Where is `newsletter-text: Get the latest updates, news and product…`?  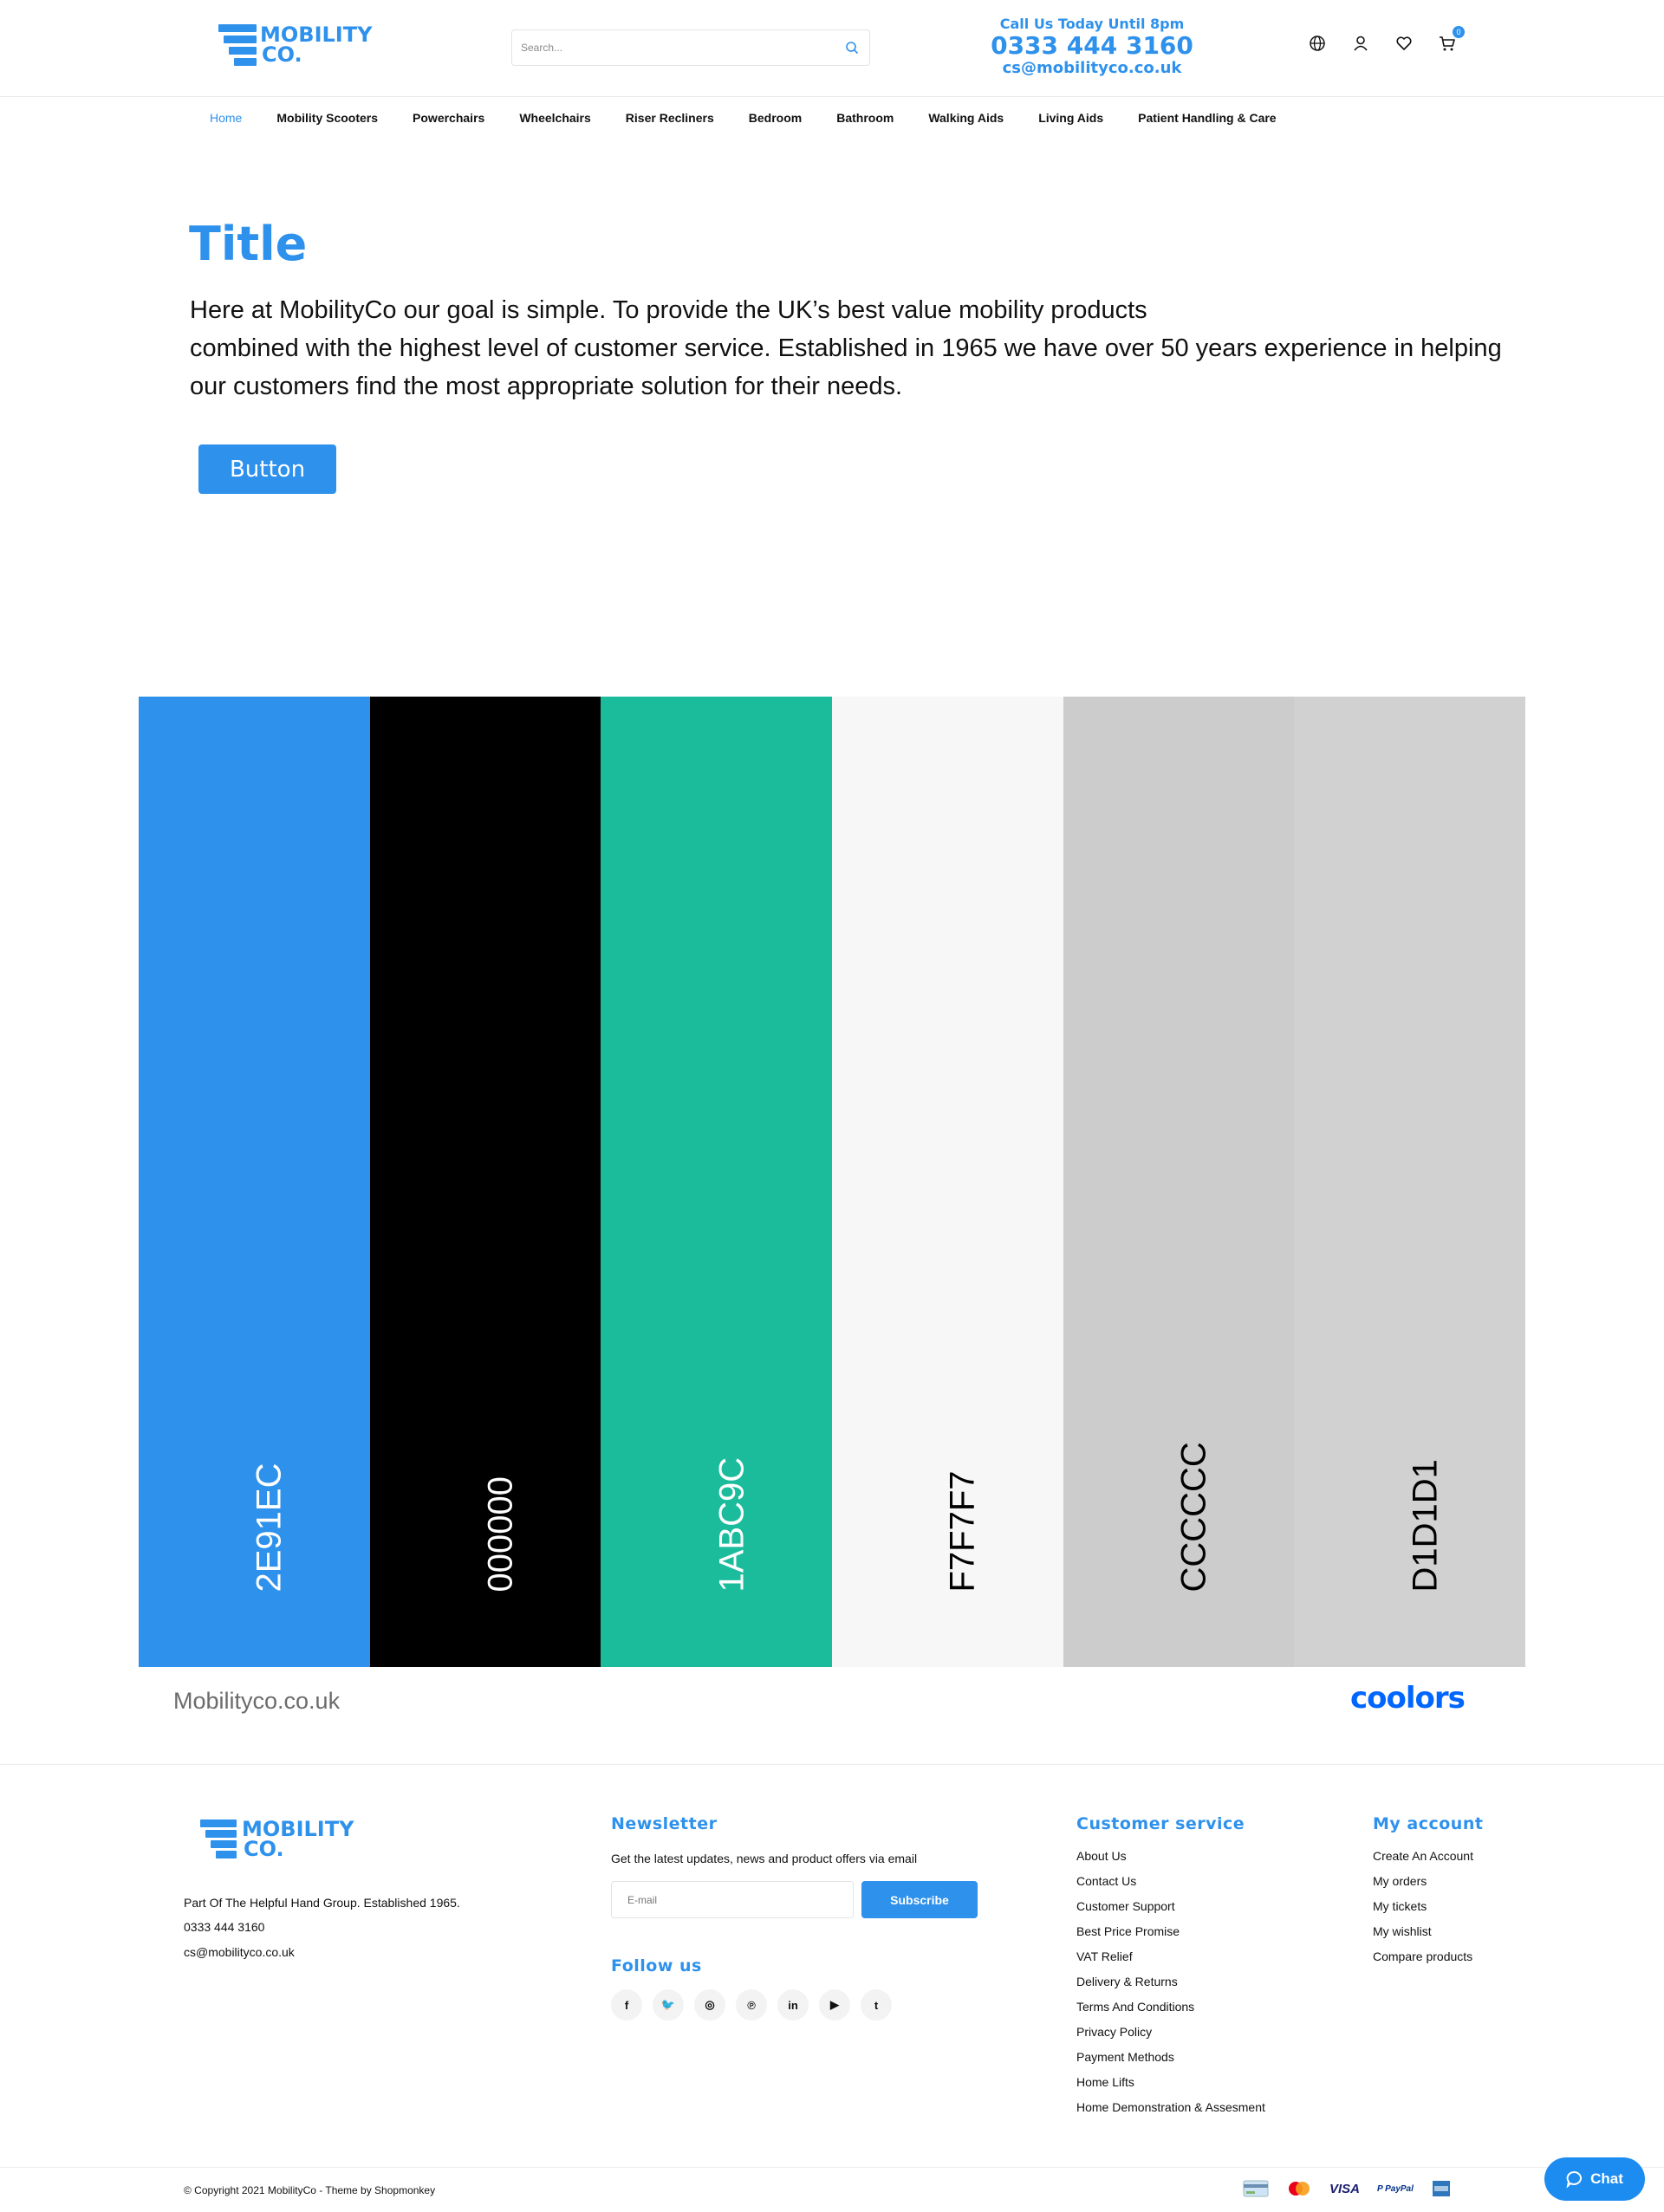
newsletter-text: Get the latest updates, news and product… is located at coordinates (764, 1858).